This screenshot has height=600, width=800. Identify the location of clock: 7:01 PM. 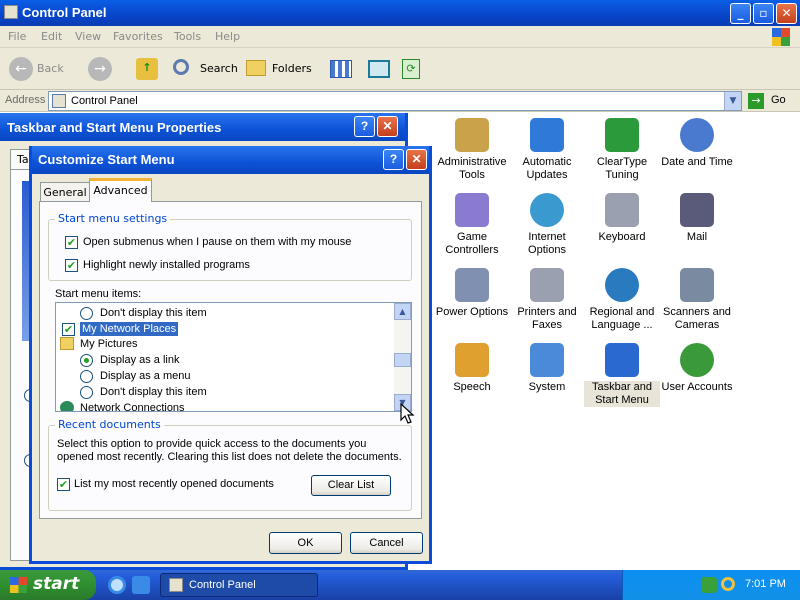
(765, 584).